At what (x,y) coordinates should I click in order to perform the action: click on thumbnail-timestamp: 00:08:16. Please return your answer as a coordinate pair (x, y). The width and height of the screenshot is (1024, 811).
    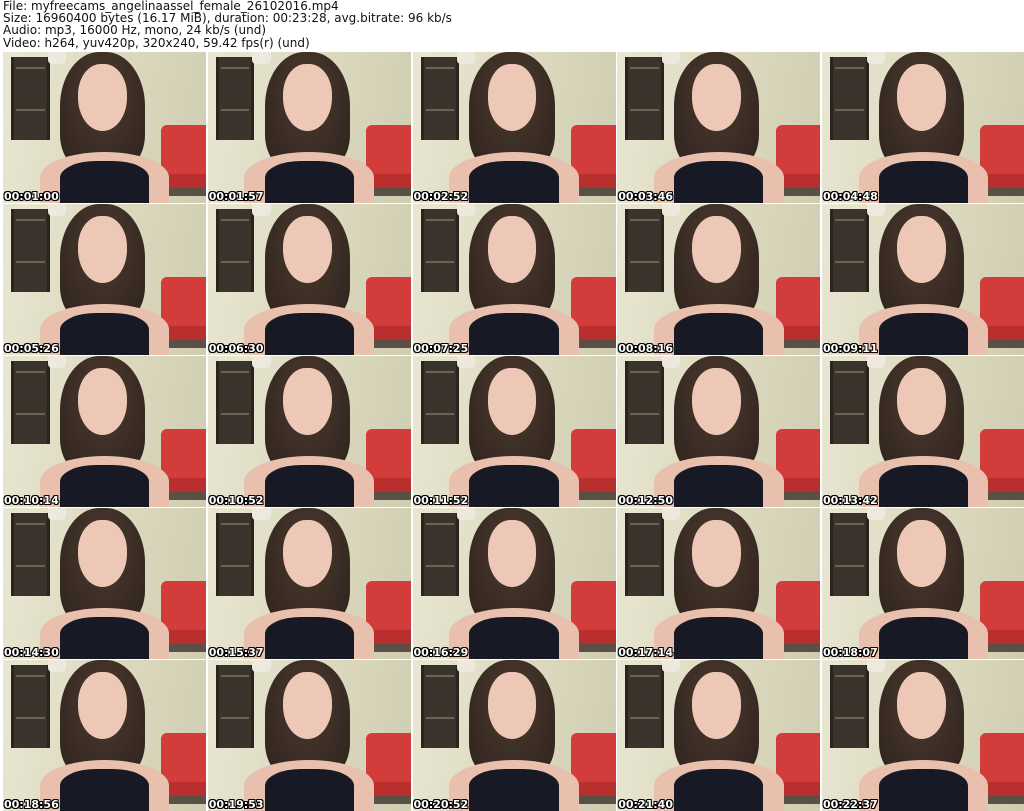
    Looking at the image, I should click on (645, 348).